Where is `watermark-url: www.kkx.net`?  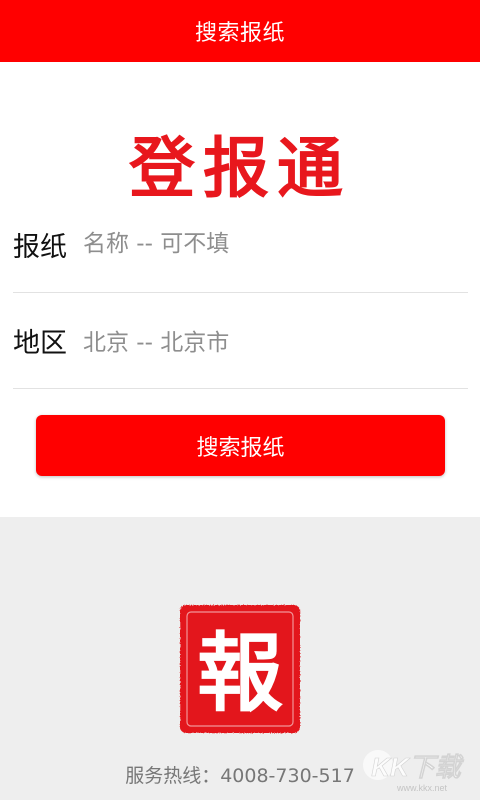
watermark-url: www.kkx.net is located at coordinates (422, 788).